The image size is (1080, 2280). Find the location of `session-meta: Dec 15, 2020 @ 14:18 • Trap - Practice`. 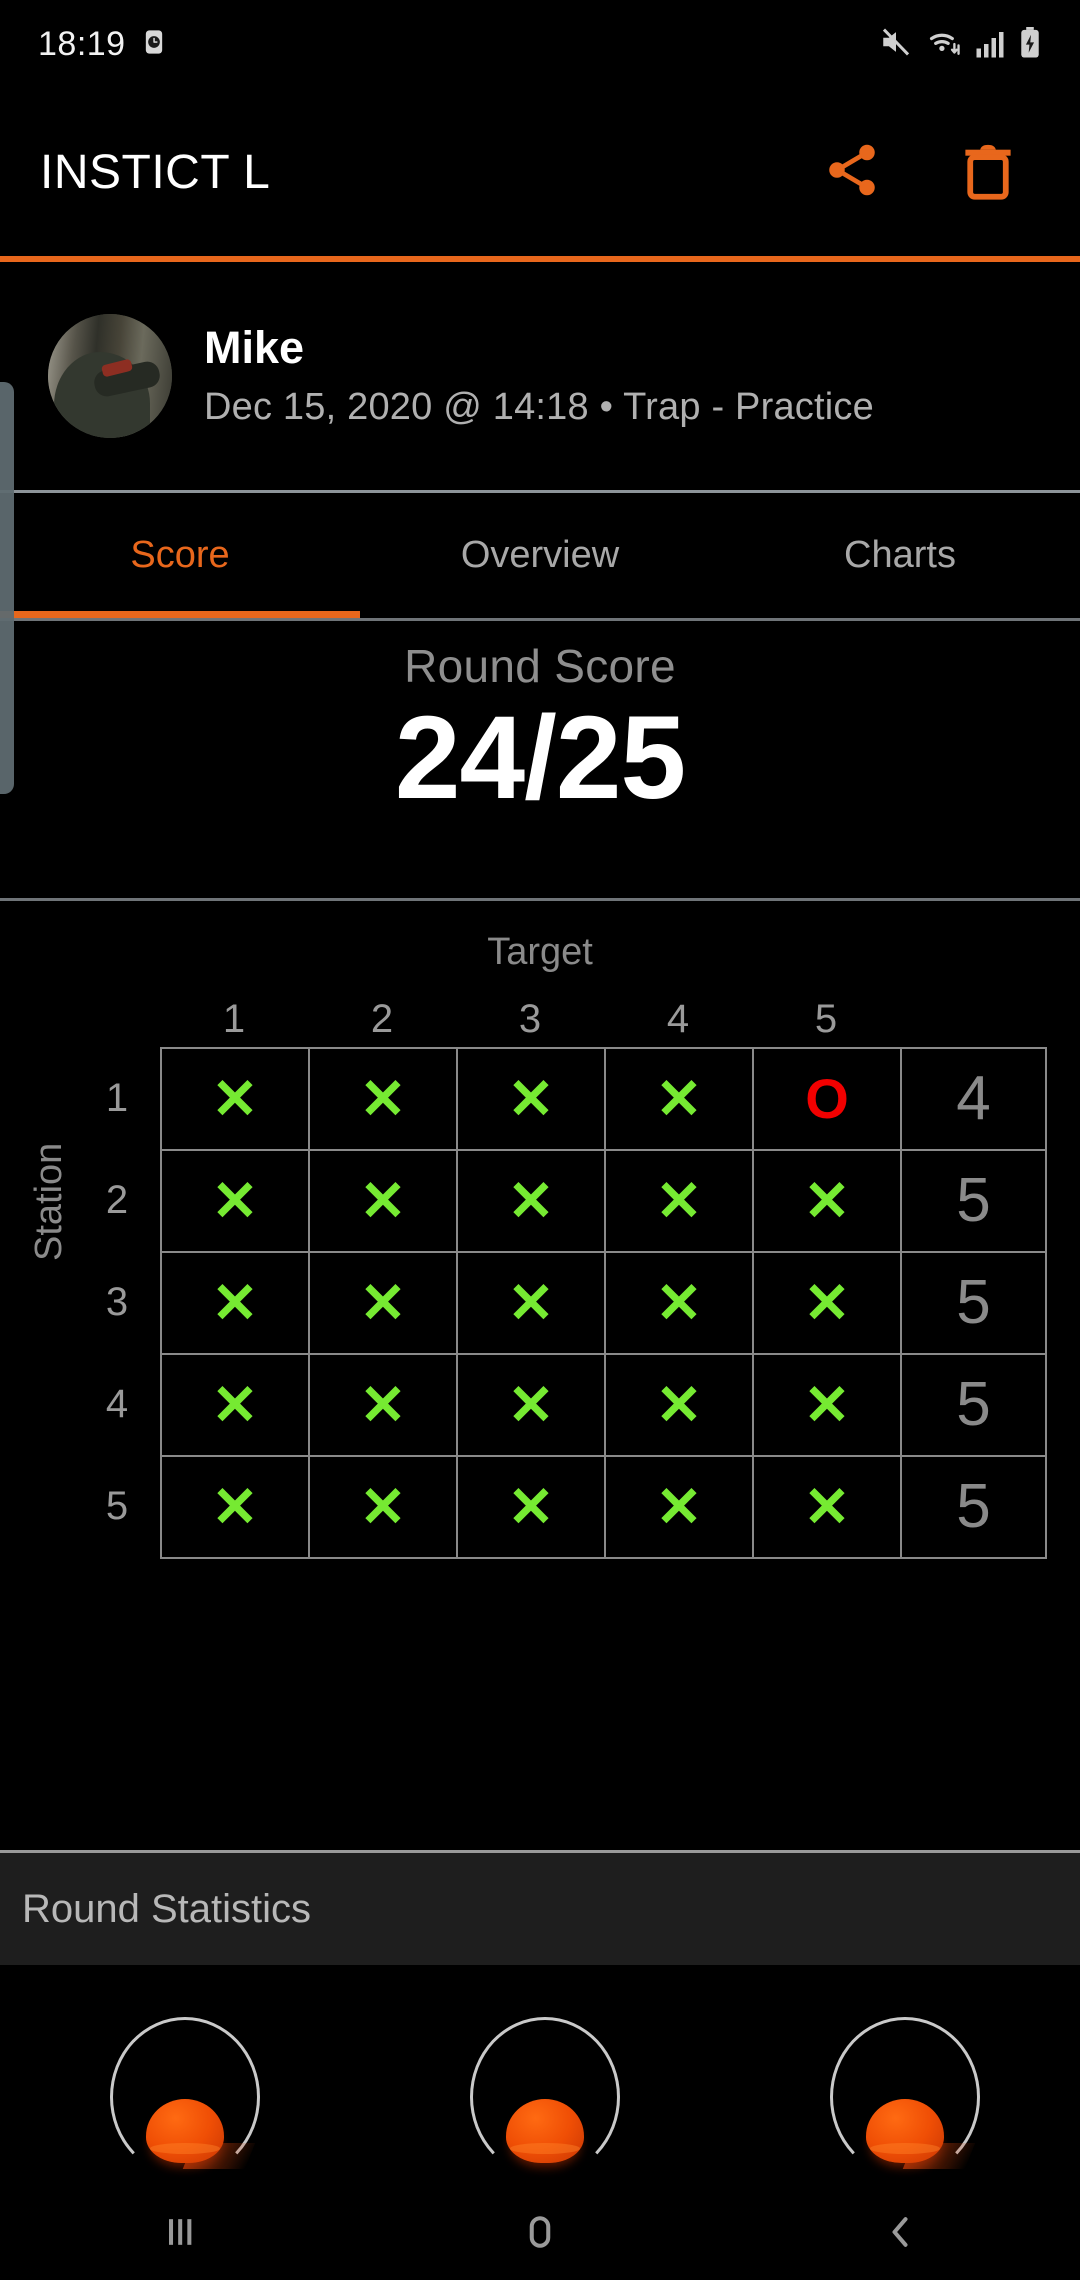

session-meta: Dec 15, 2020 @ 14:18 • Trap - Practice is located at coordinates (539, 407).